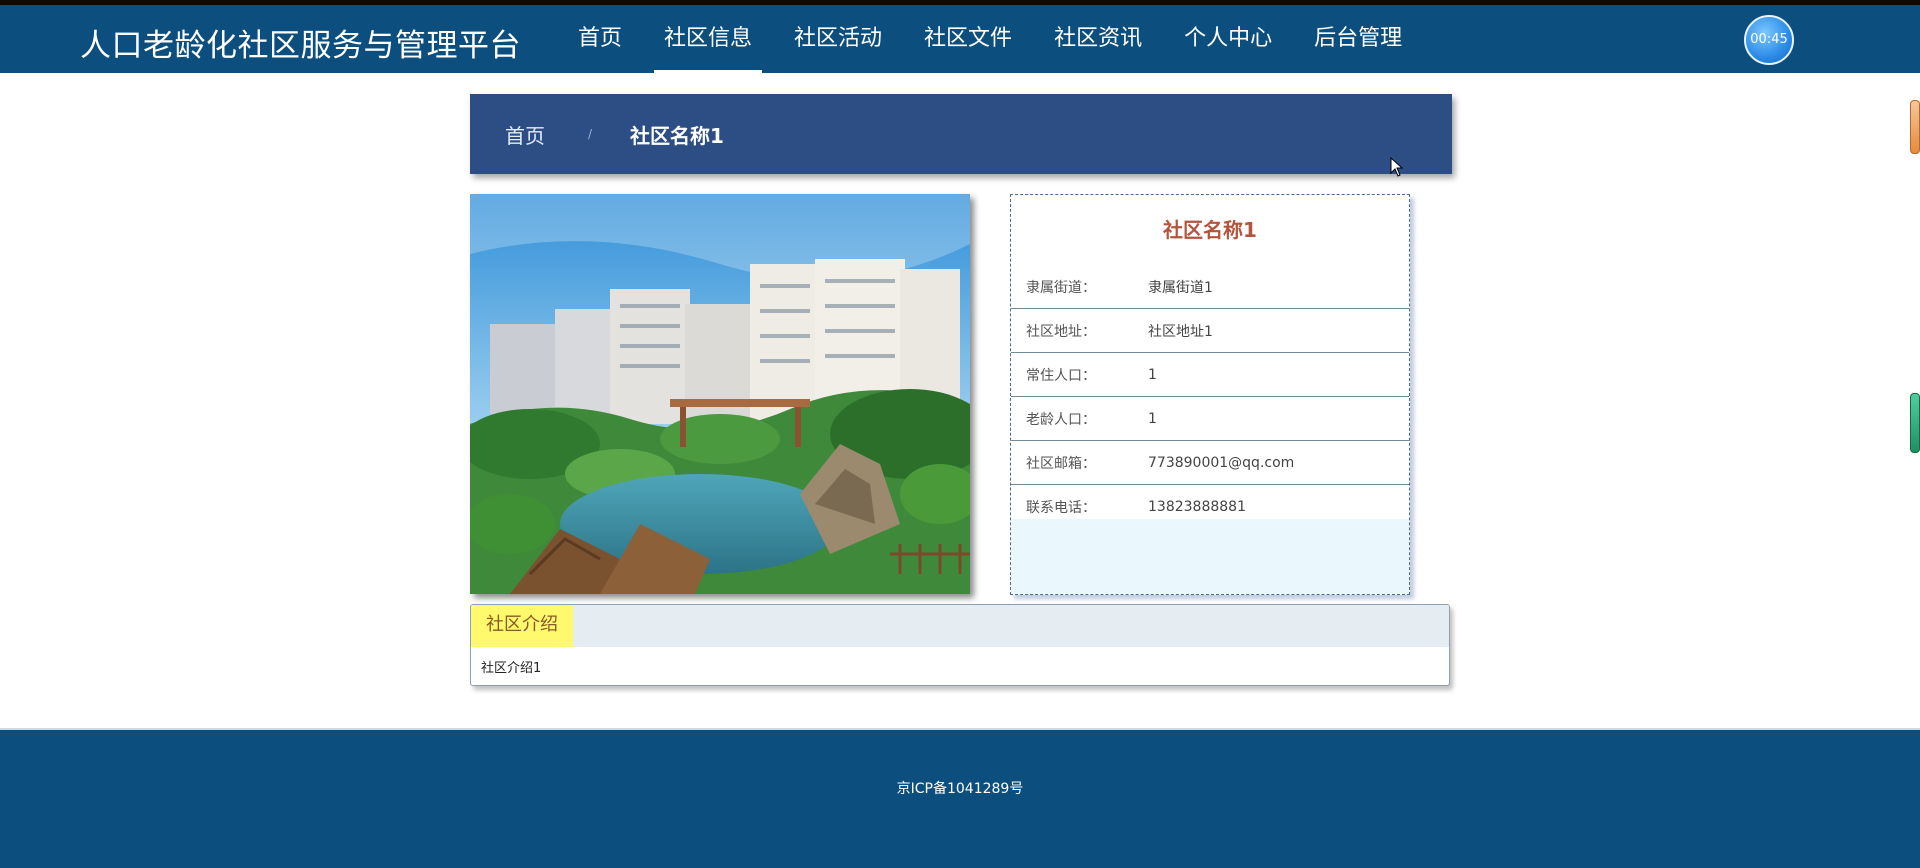 Image resolution: width=1920 pixels, height=868 pixels. Describe the element at coordinates (1180, 331) in the screenshot. I see `info-value: 社区地址1` at that location.